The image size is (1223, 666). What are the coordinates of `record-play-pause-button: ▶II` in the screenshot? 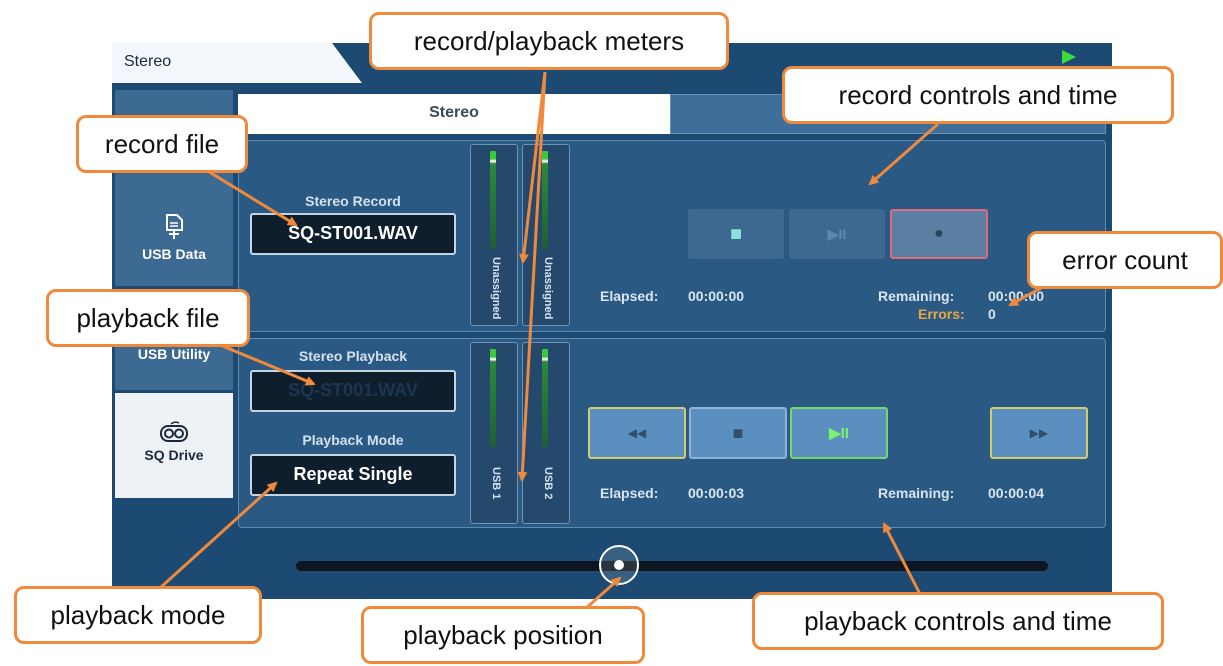 It's located at (837, 234).